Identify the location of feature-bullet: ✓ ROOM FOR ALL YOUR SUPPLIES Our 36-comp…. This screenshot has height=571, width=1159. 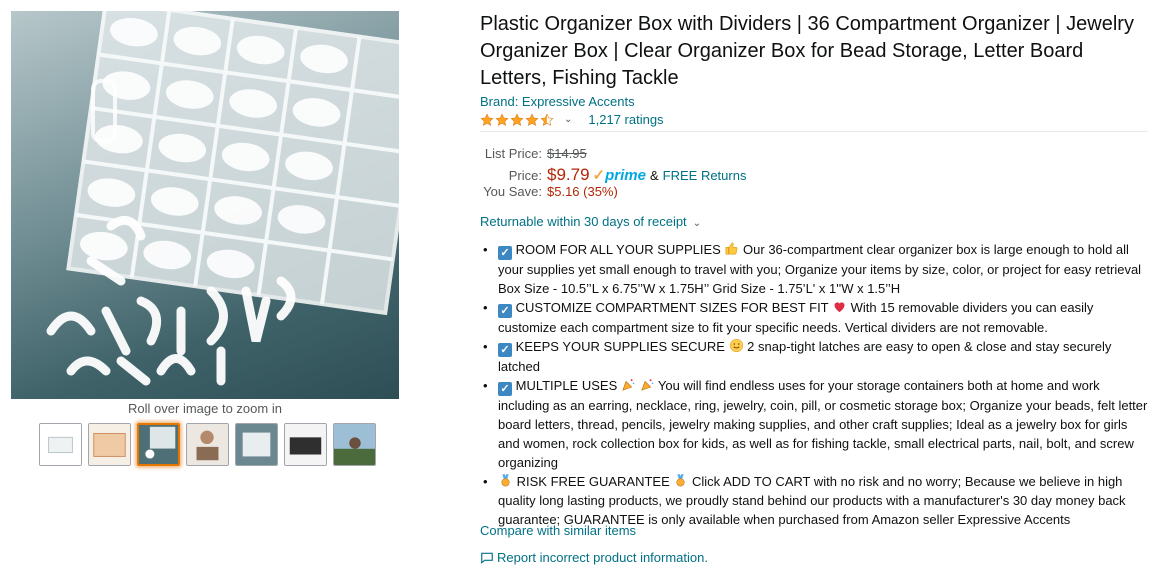
(815, 269).